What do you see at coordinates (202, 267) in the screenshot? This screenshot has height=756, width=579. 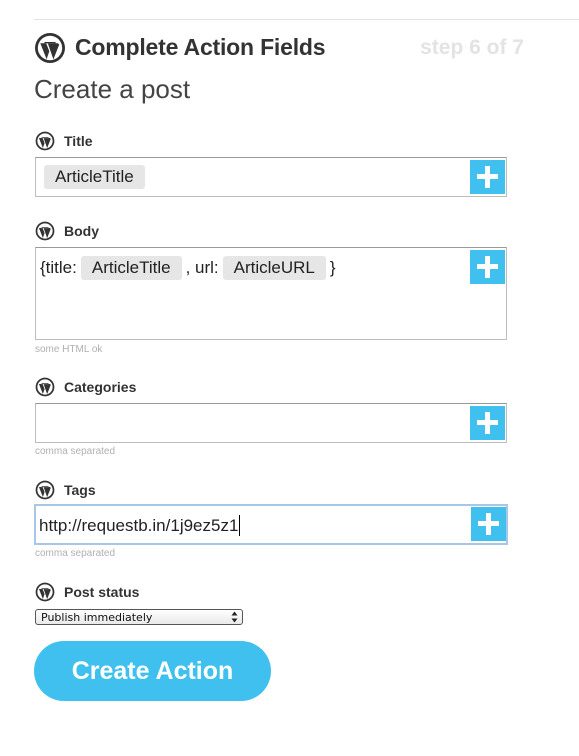 I see `body-text-middle: , url:` at bounding box center [202, 267].